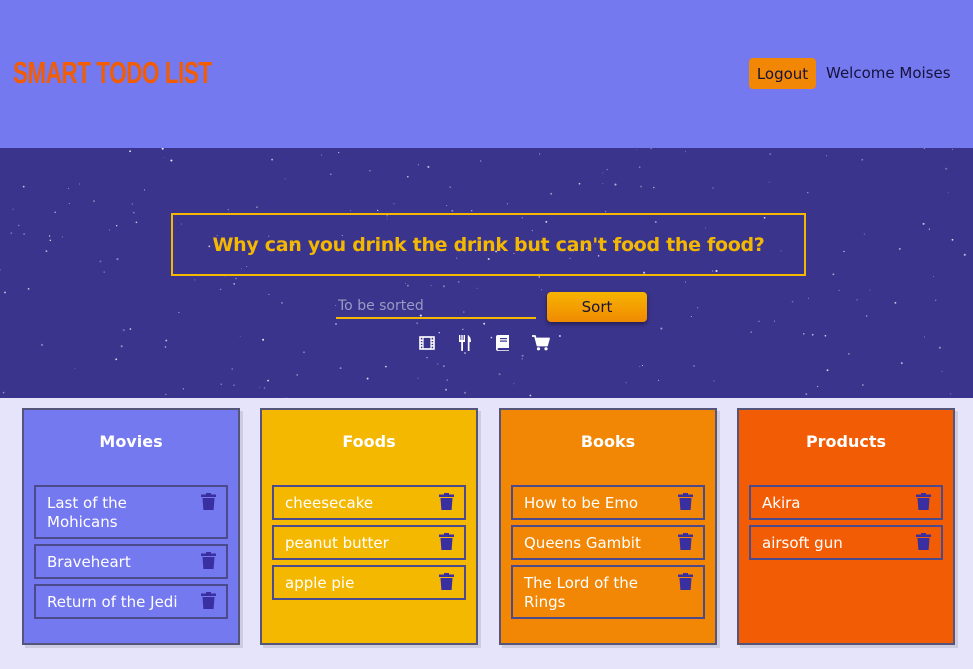 The image size is (973, 669). Describe the element at coordinates (320, 583) in the screenshot. I see `task-label: apple pie` at that location.